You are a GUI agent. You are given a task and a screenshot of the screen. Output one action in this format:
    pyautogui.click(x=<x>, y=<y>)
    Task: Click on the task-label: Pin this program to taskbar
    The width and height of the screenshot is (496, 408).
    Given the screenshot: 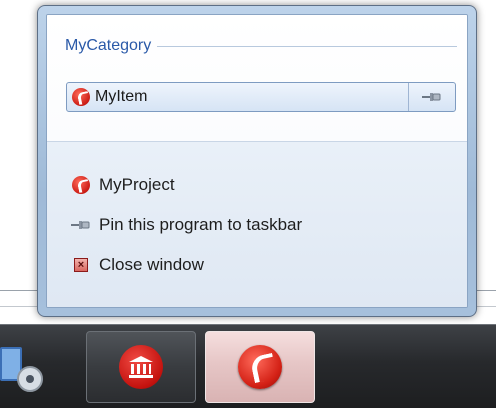 What is the action you would take?
    pyautogui.click(x=201, y=224)
    